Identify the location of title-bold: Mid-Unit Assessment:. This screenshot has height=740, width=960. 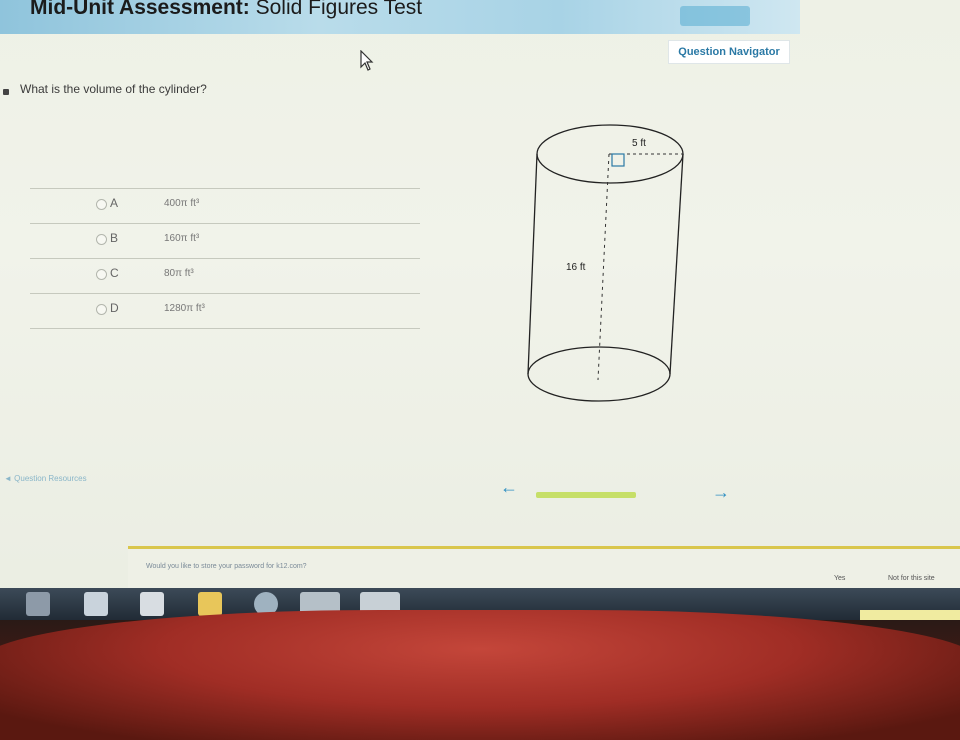
(140, 9).